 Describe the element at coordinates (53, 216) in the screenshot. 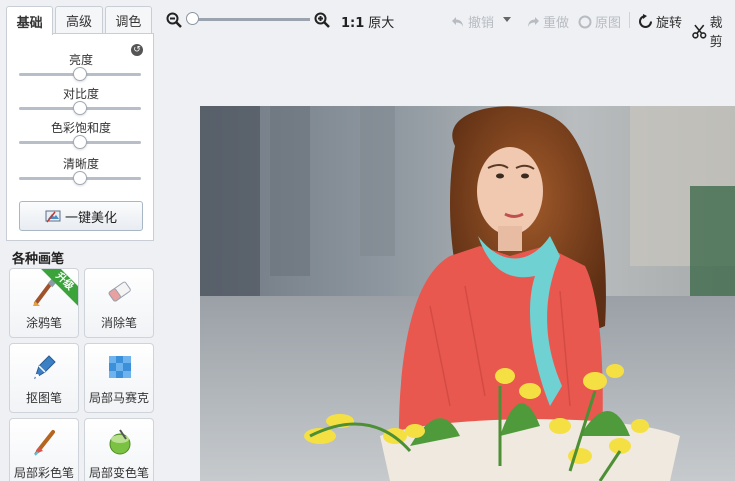

I see `magic-wand-icon` at that location.